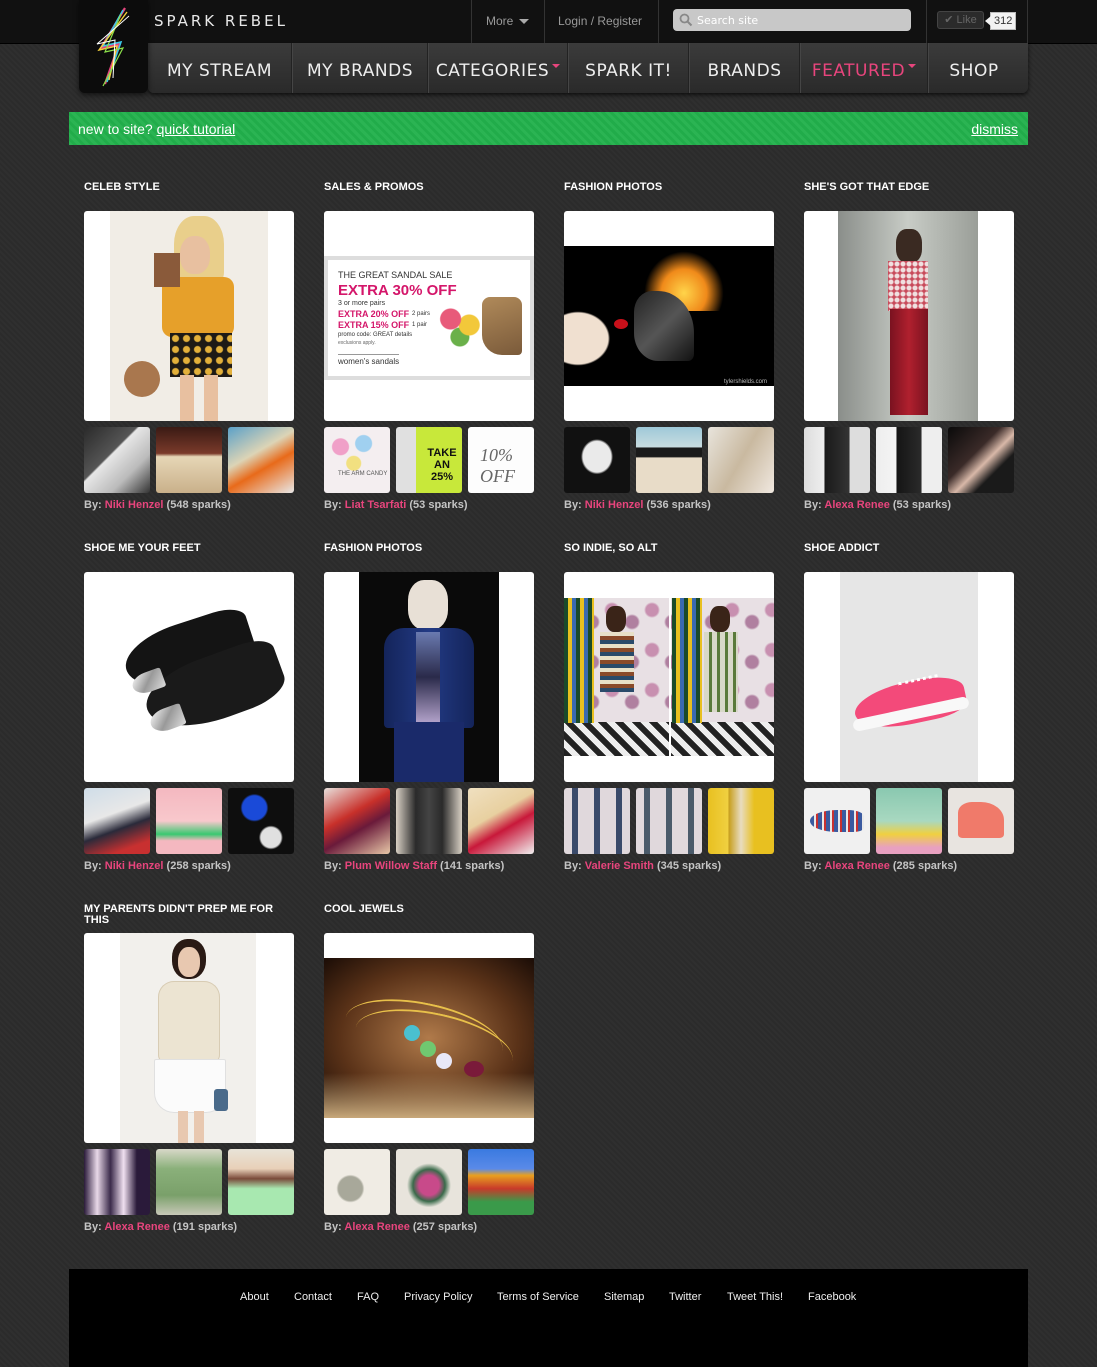 This screenshot has height=1367, width=1097. I want to click on card-title: SHE'S GOT THAT EDGE, so click(904, 187).